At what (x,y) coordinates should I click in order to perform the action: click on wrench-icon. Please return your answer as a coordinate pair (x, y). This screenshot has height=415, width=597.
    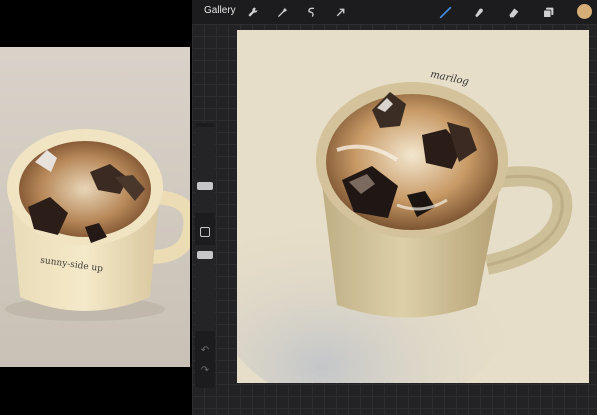
    Looking at the image, I should click on (252, 12).